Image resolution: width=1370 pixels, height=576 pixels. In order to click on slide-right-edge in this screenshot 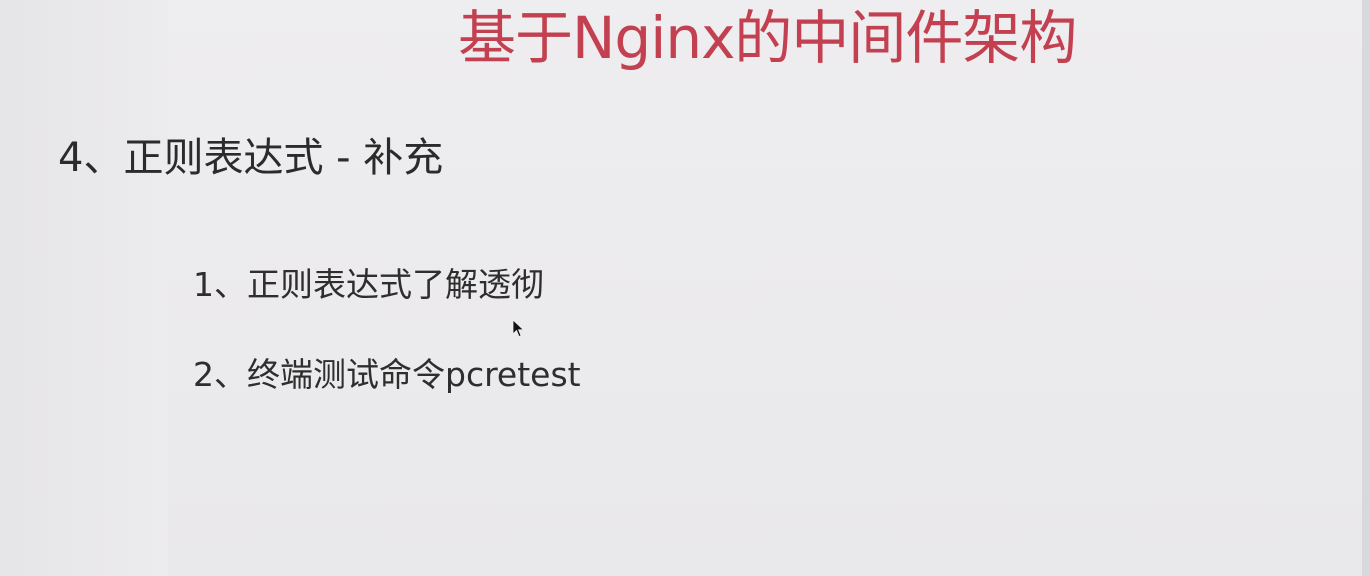, I will do `click(1366, 288)`.